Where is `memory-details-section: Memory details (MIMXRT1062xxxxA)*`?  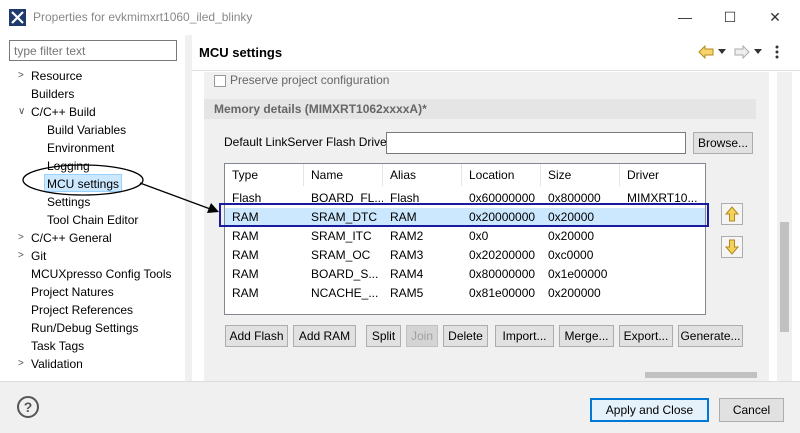
memory-details-section: Memory details (MIMXRT1062xxxxA)* is located at coordinates (480, 109).